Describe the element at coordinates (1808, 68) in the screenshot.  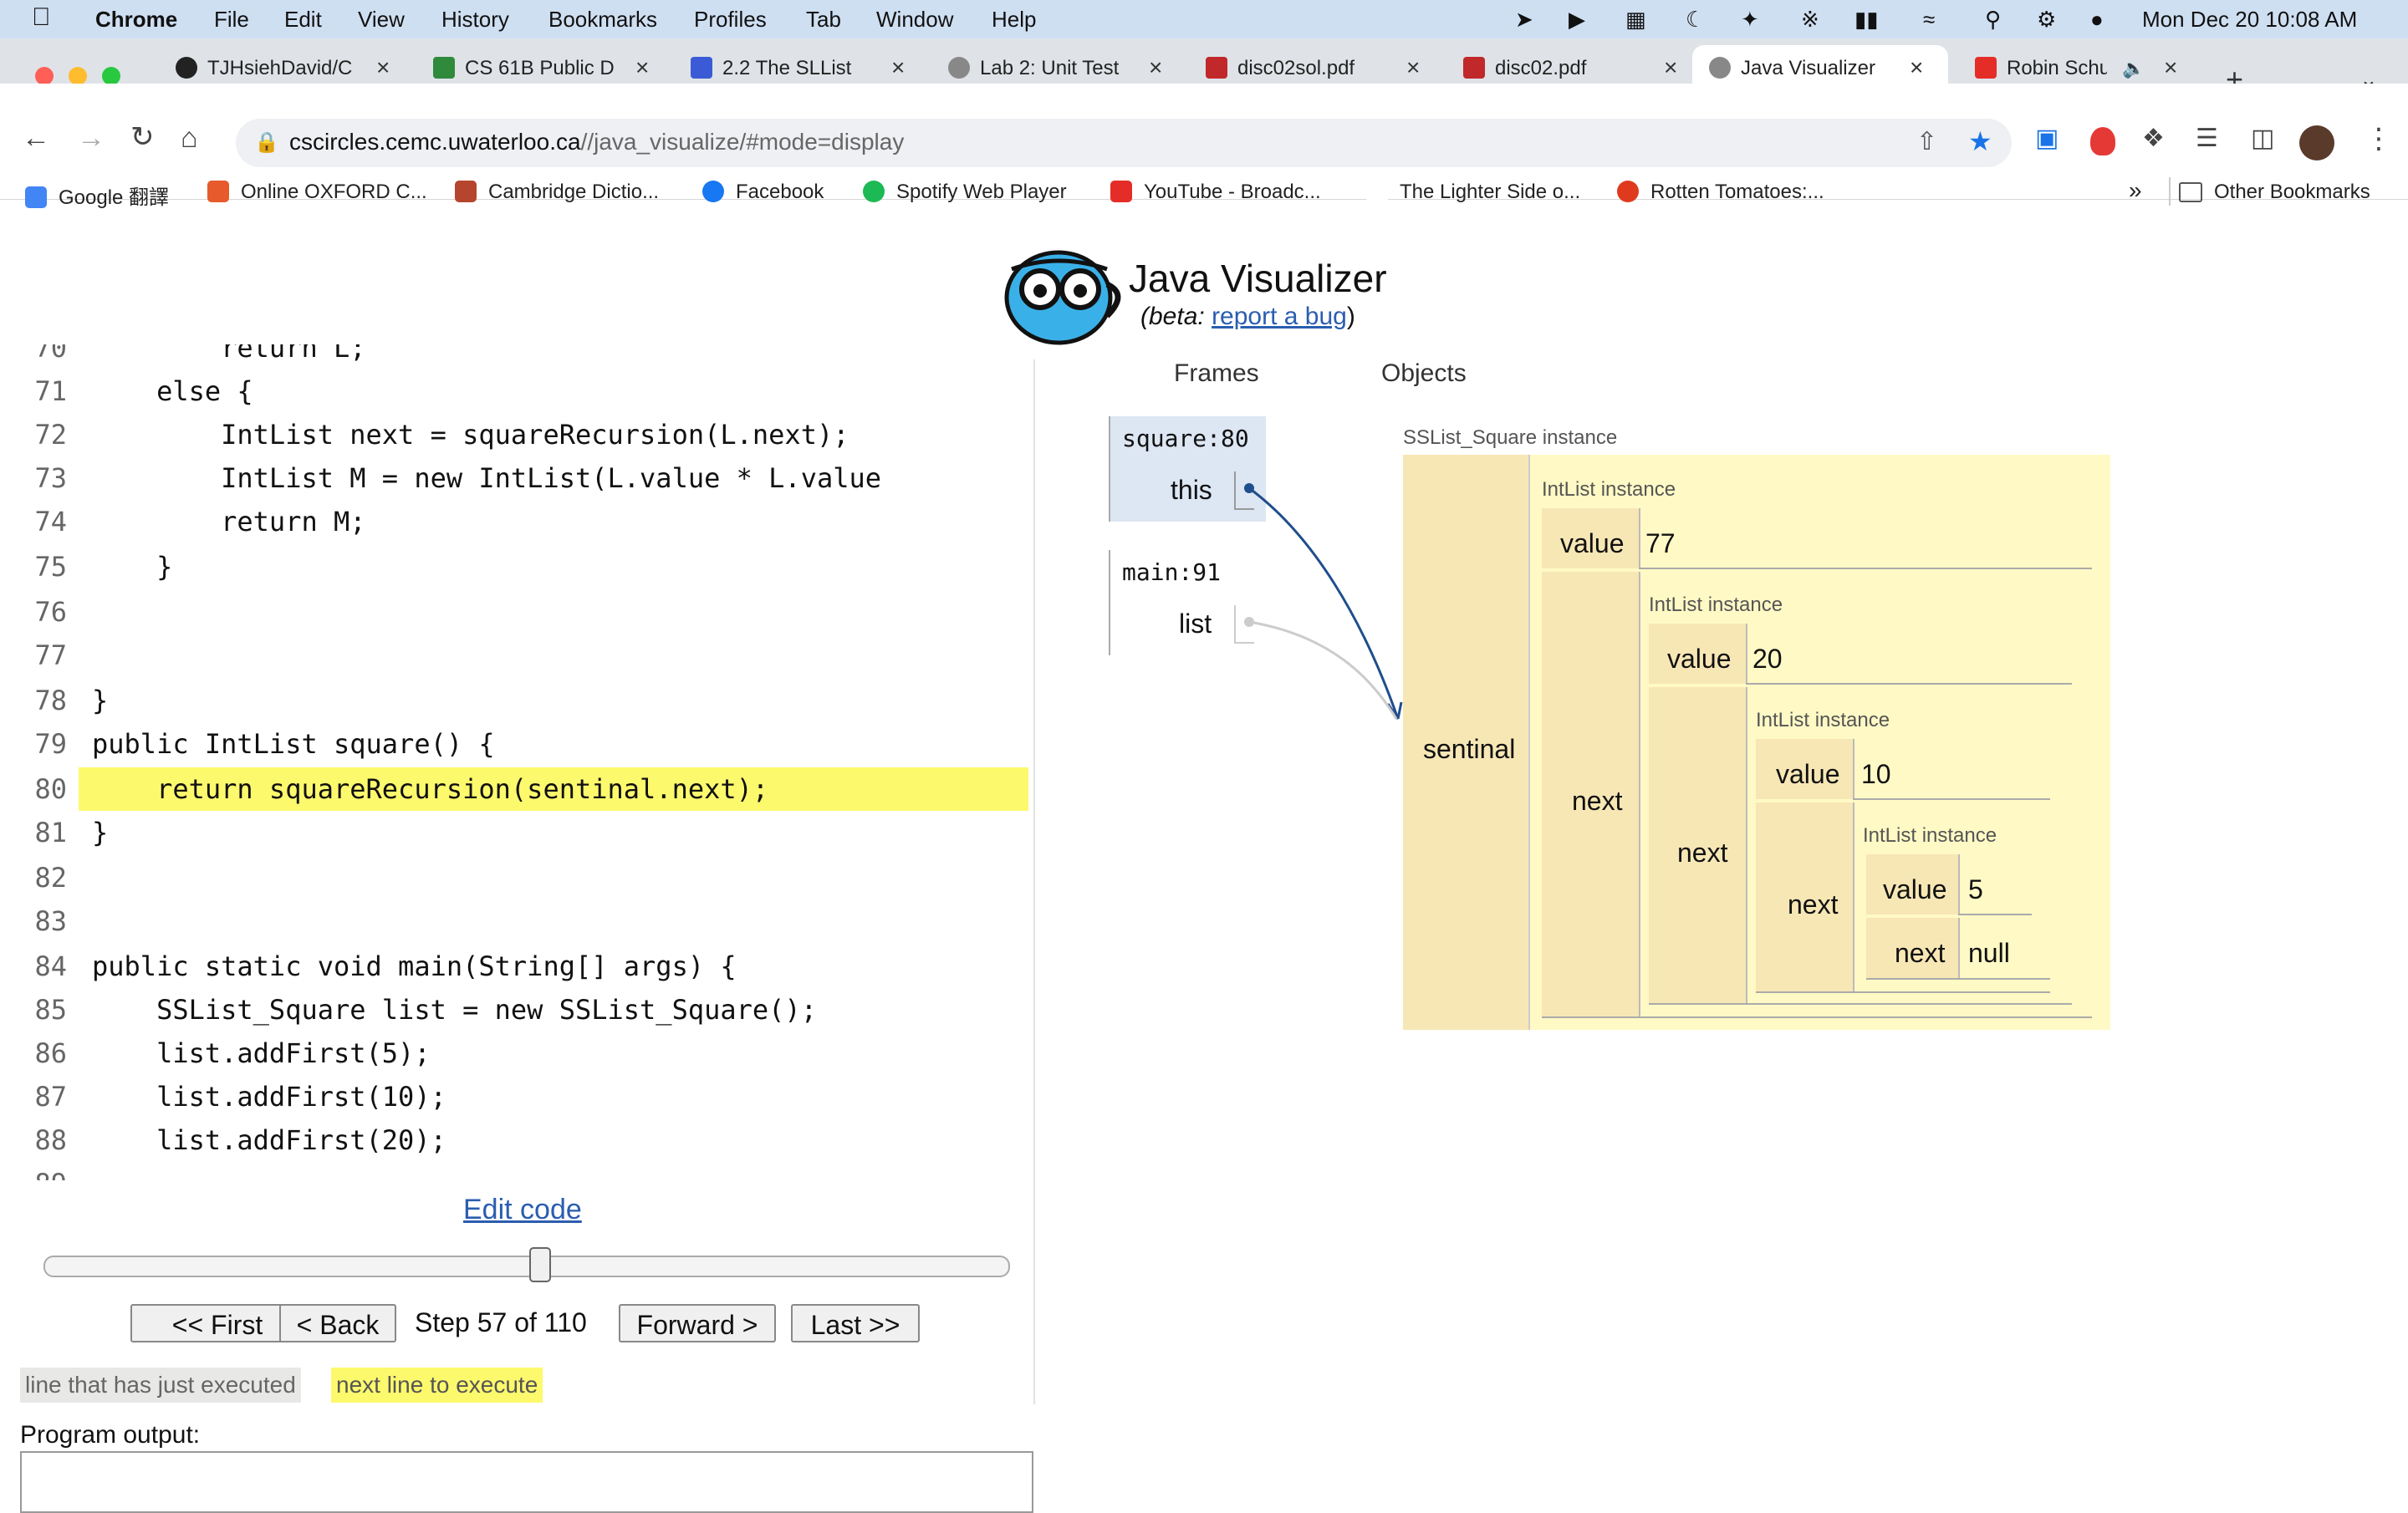
I see `tab-title: Java Visualizer` at that location.